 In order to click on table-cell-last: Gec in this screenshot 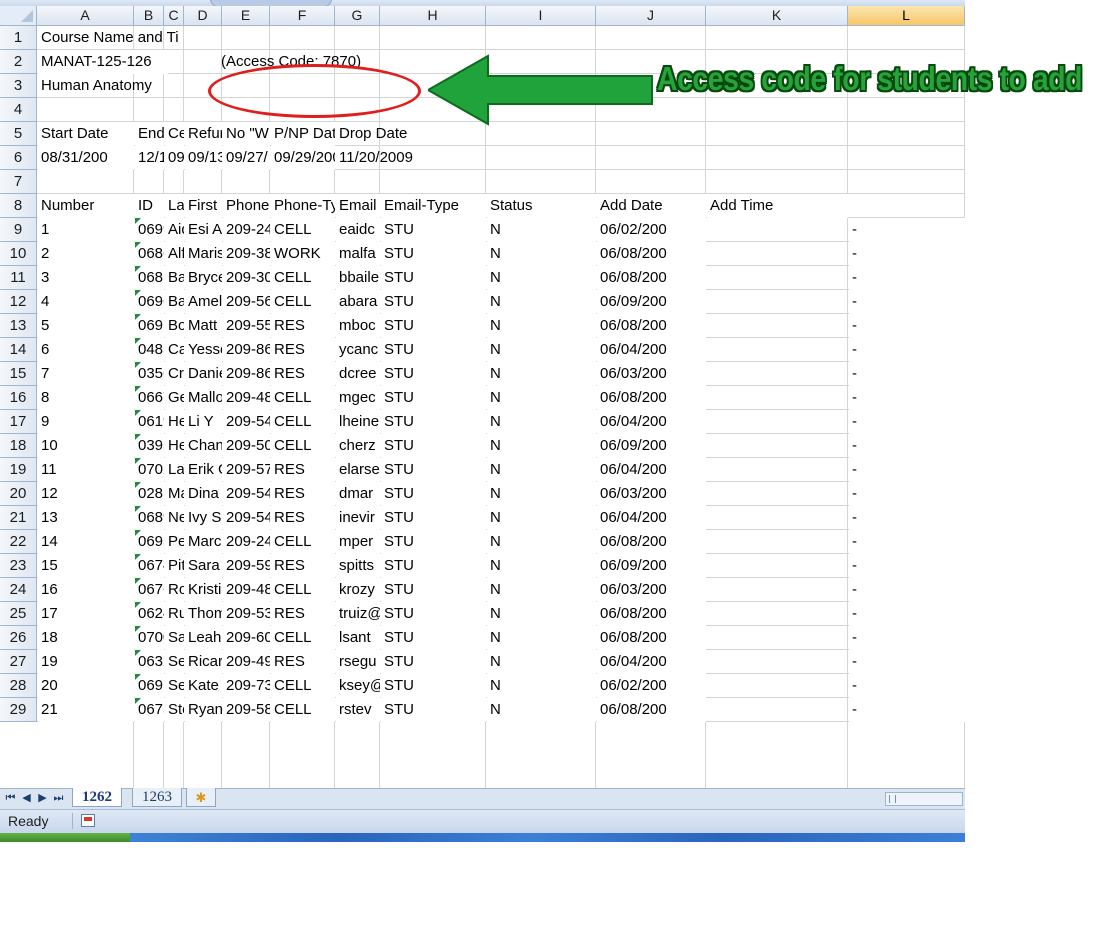, I will do `click(174, 398)`.